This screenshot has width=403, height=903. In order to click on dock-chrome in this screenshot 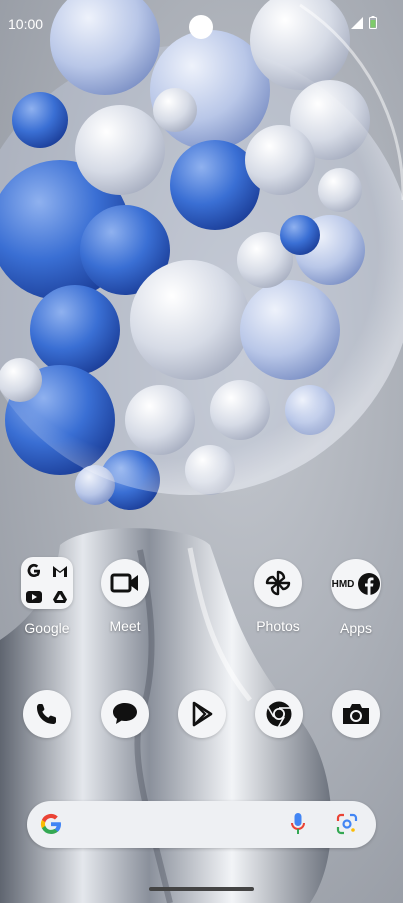, I will do `click(279, 714)`.